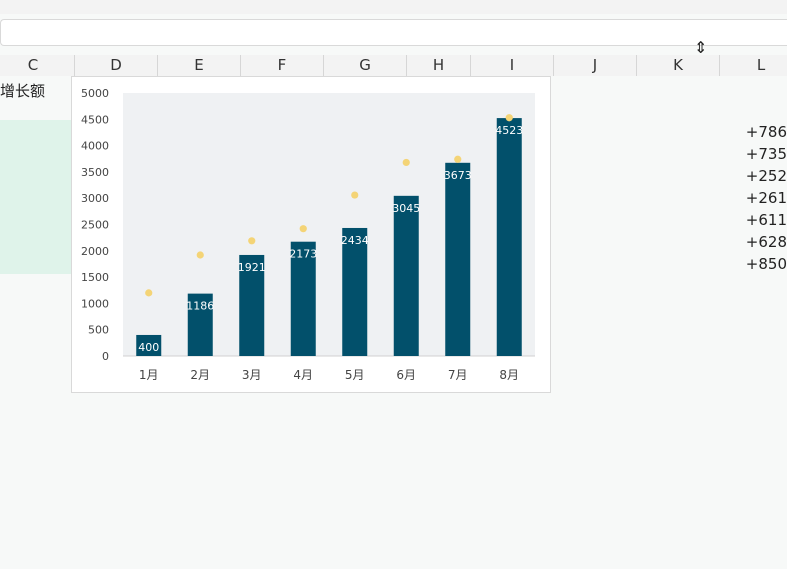 Image resolution: width=787 pixels, height=569 pixels. Describe the element at coordinates (355, 240) in the screenshot. I see `bar-data-label: 2434` at that location.